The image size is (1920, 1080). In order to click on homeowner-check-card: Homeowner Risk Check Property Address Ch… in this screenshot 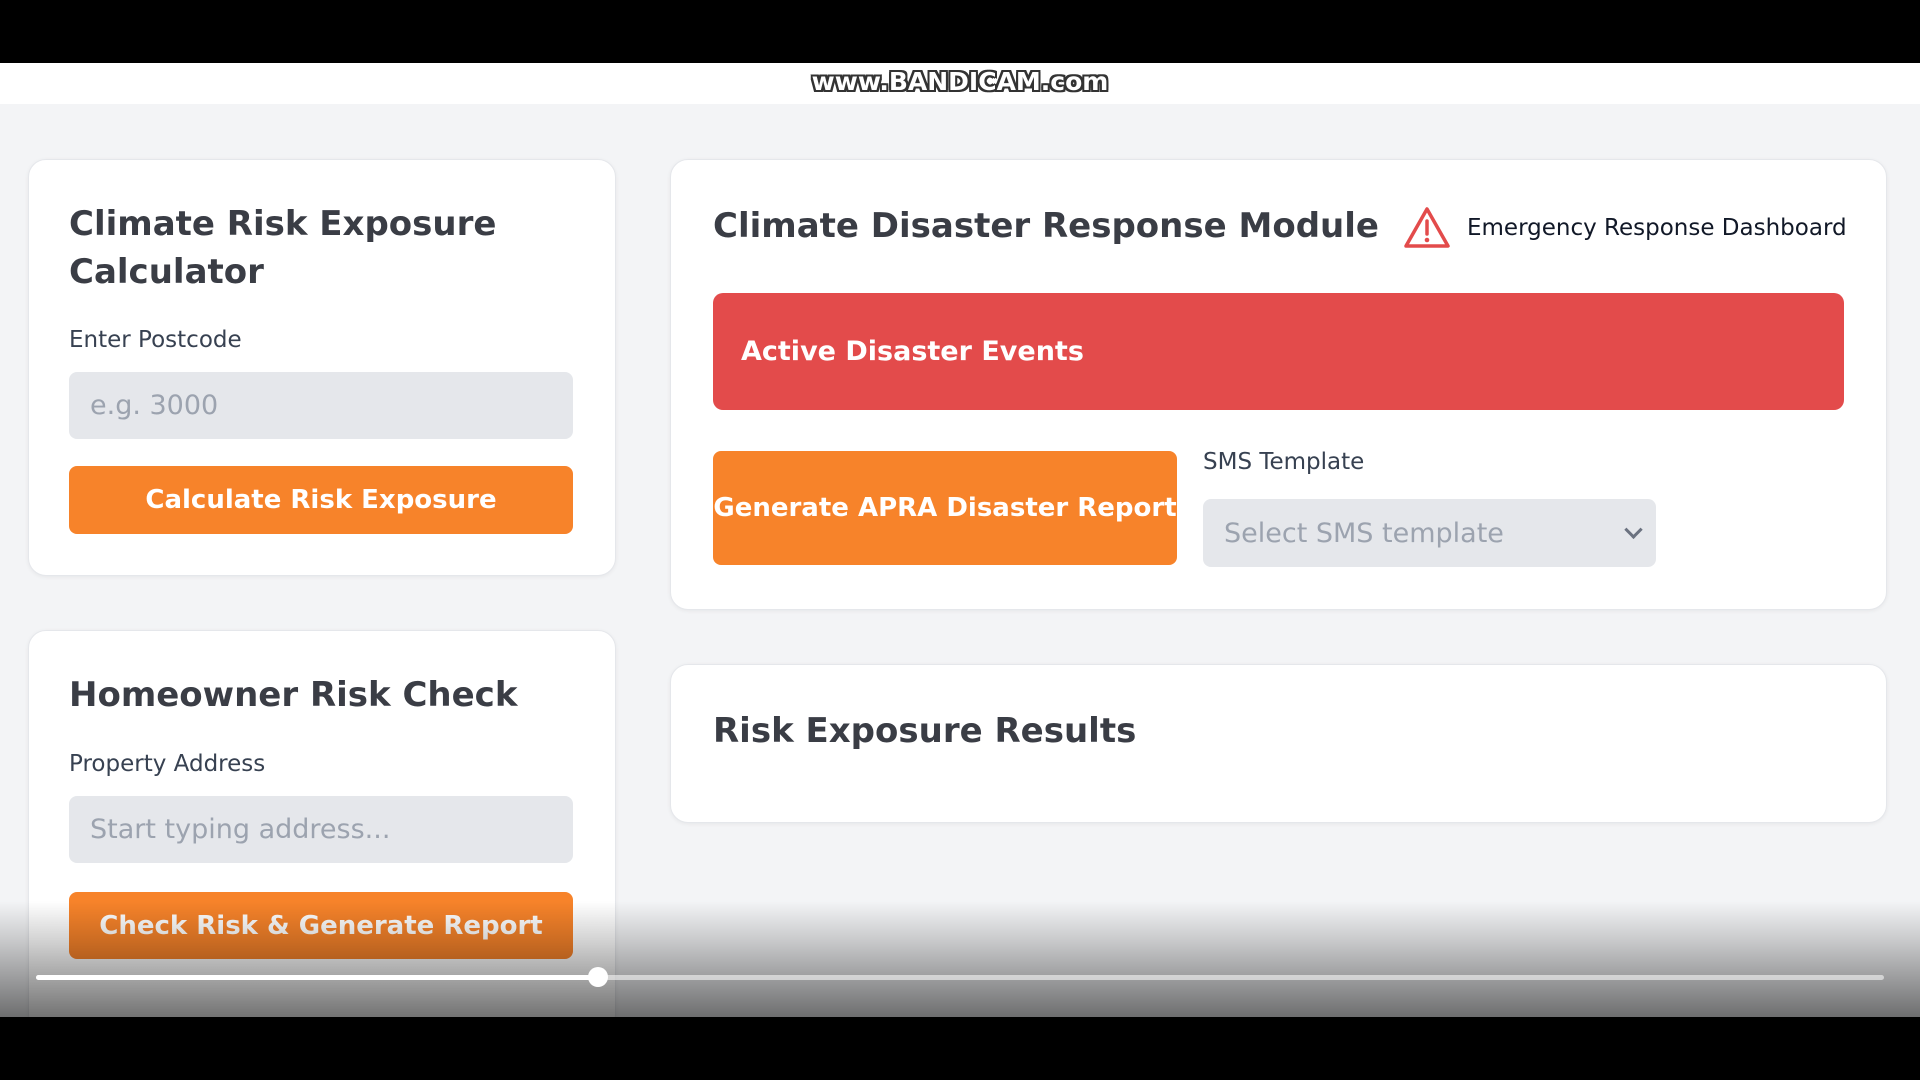, I will do `click(322, 823)`.